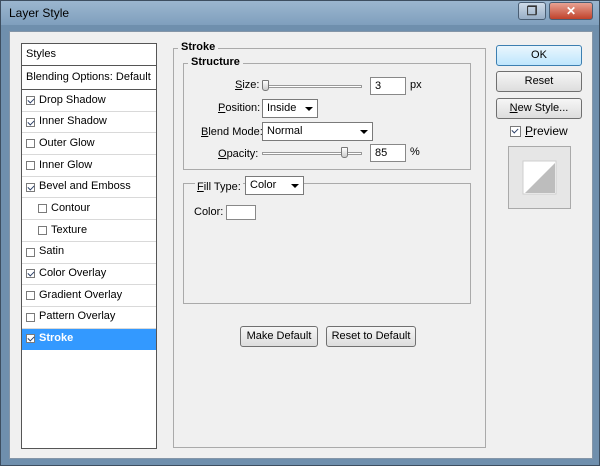 The height and width of the screenshot is (466, 600). What do you see at coordinates (546, 131) in the screenshot?
I see `preview-label: Preview` at bounding box center [546, 131].